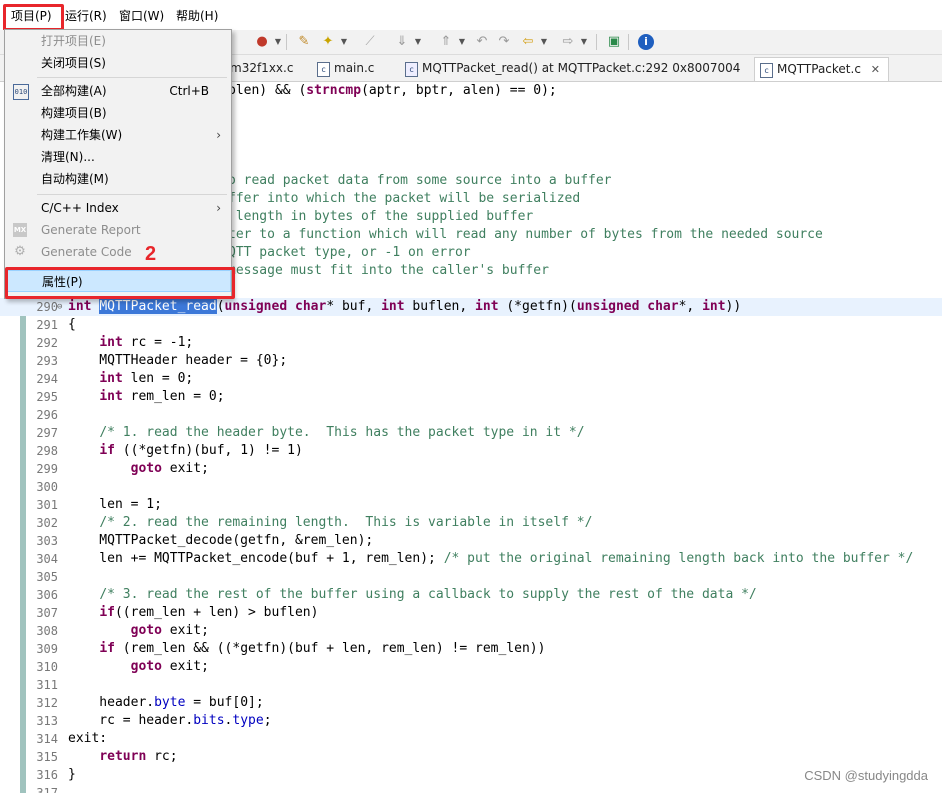 This screenshot has height=793, width=942. I want to click on code-text: int len = 0;, so click(146, 378).